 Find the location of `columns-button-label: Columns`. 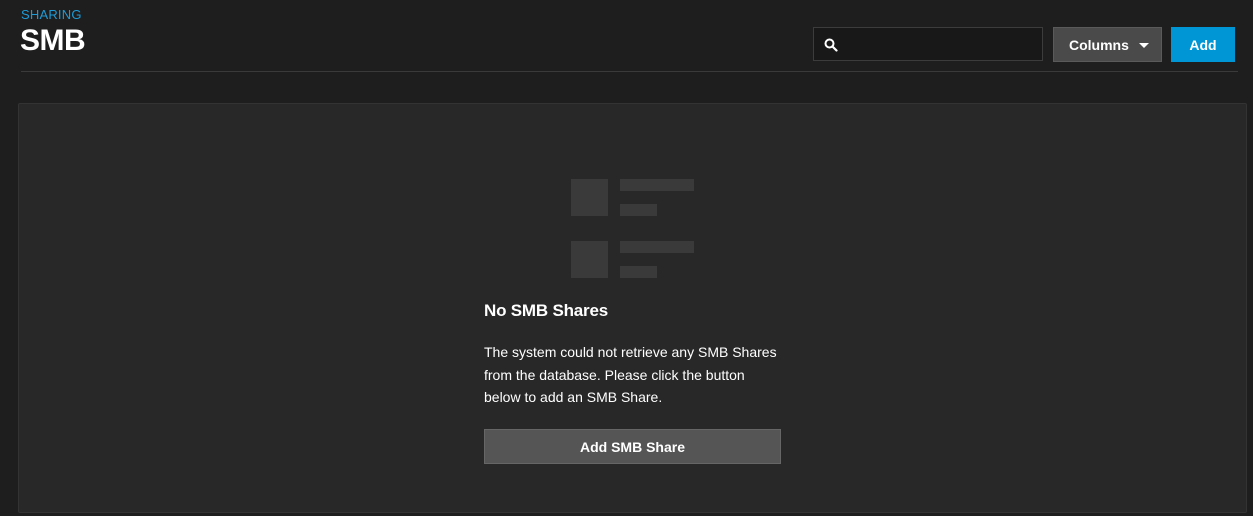

columns-button-label: Columns is located at coordinates (1099, 44).